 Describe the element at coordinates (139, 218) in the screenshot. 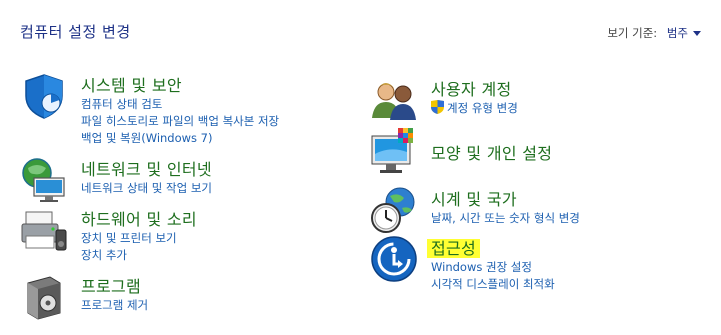

I see `category-title-hardware-sound: 하드웨어 및 소리` at that location.